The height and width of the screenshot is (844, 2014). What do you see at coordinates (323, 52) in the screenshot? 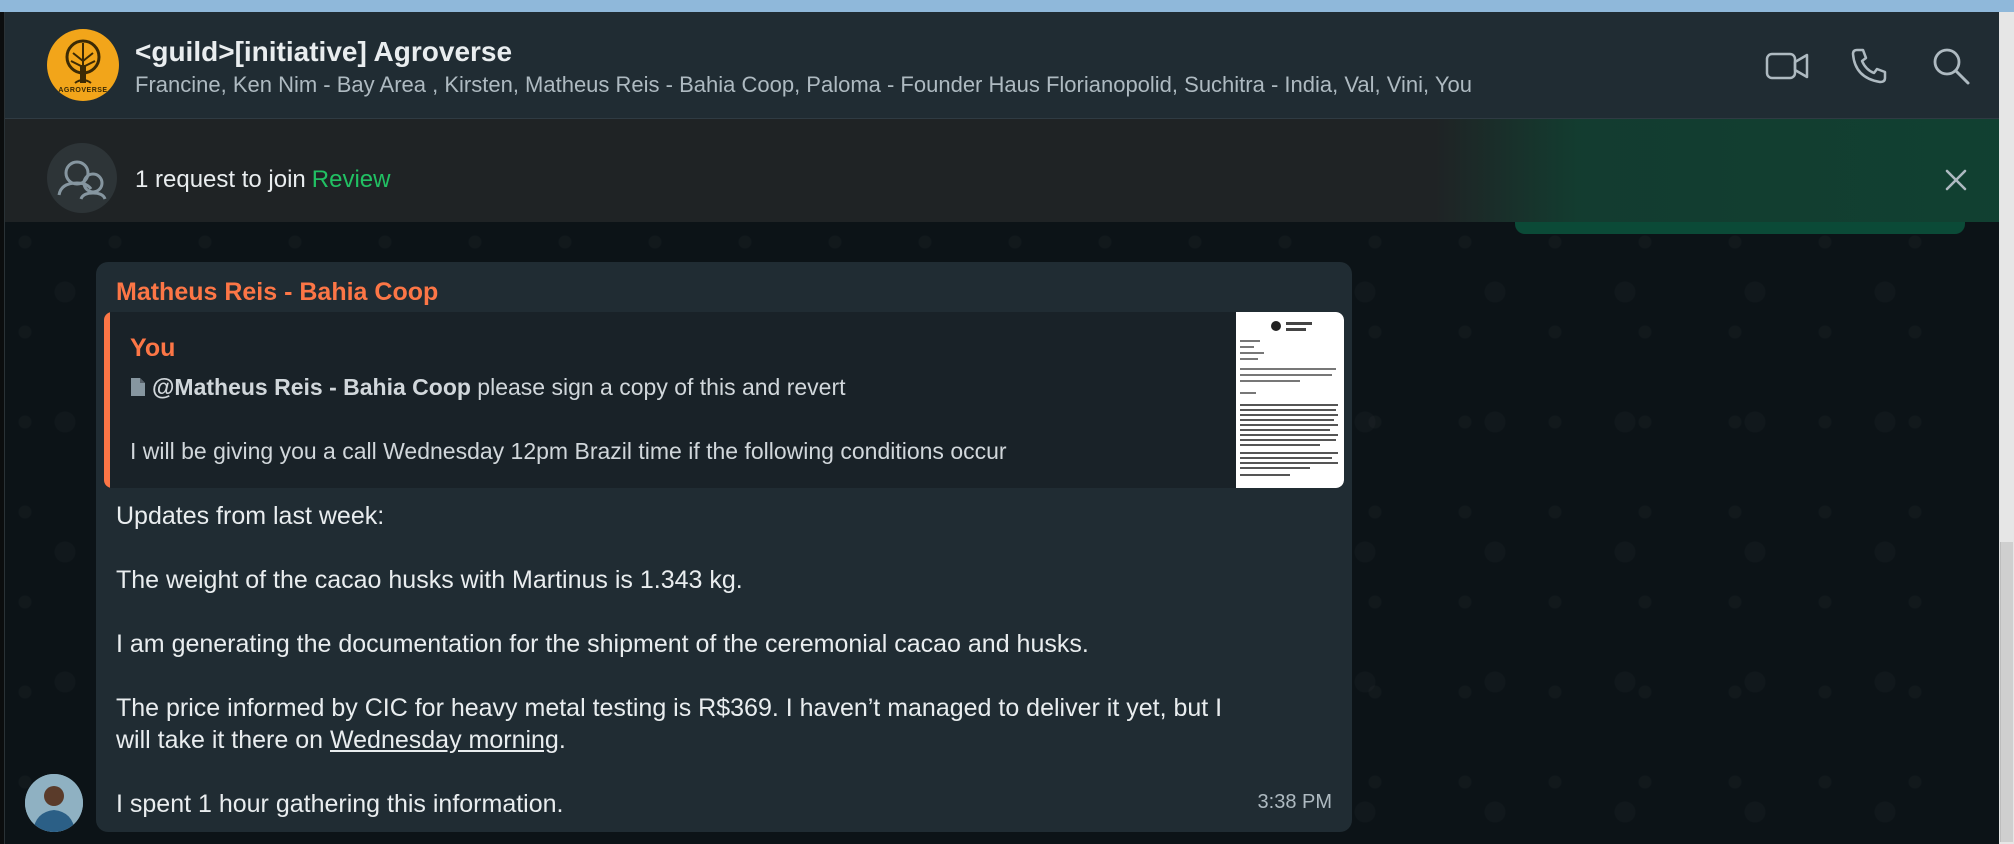
I see `group-name: <guild>[initiative] Agroverse` at bounding box center [323, 52].